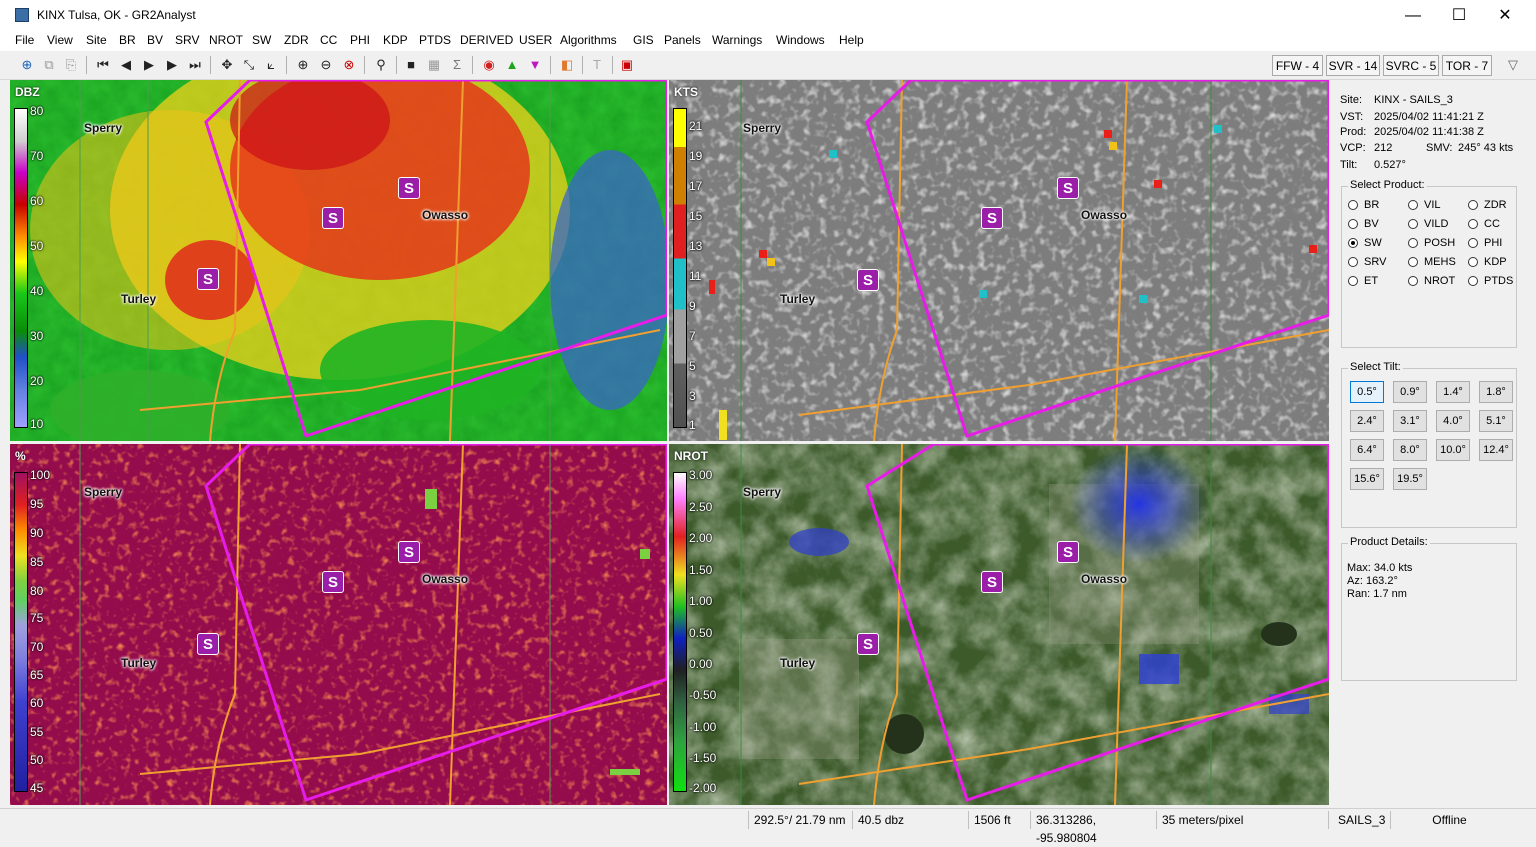  What do you see at coordinates (486, 40) in the screenshot?
I see `menu-derived: DERIVED` at bounding box center [486, 40].